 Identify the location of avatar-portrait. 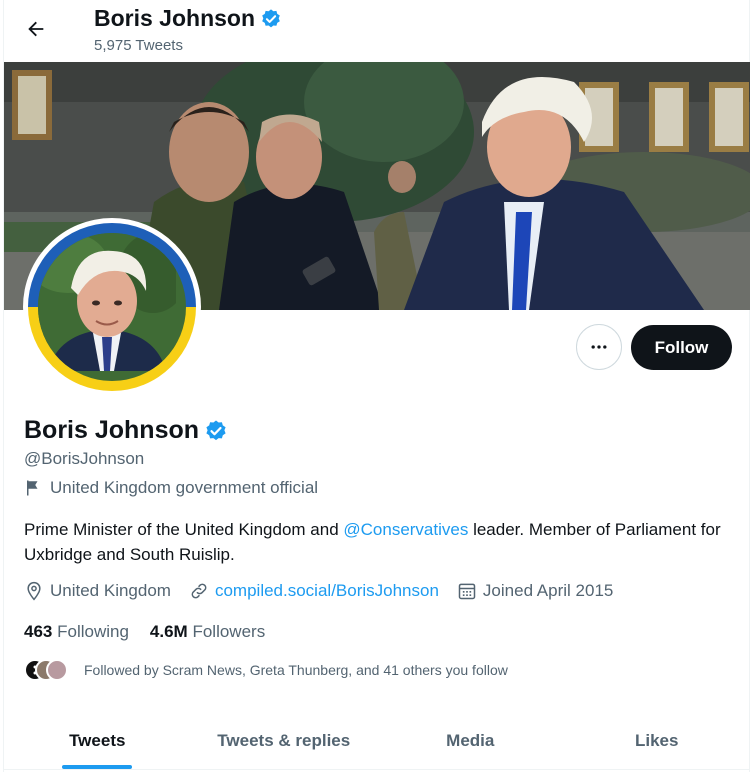
(112, 302).